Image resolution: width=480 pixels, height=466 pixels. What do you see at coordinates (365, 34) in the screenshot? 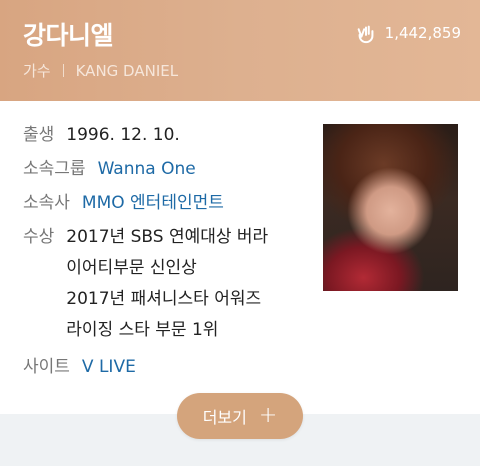
I see `vlive-heart-hand-icon` at bounding box center [365, 34].